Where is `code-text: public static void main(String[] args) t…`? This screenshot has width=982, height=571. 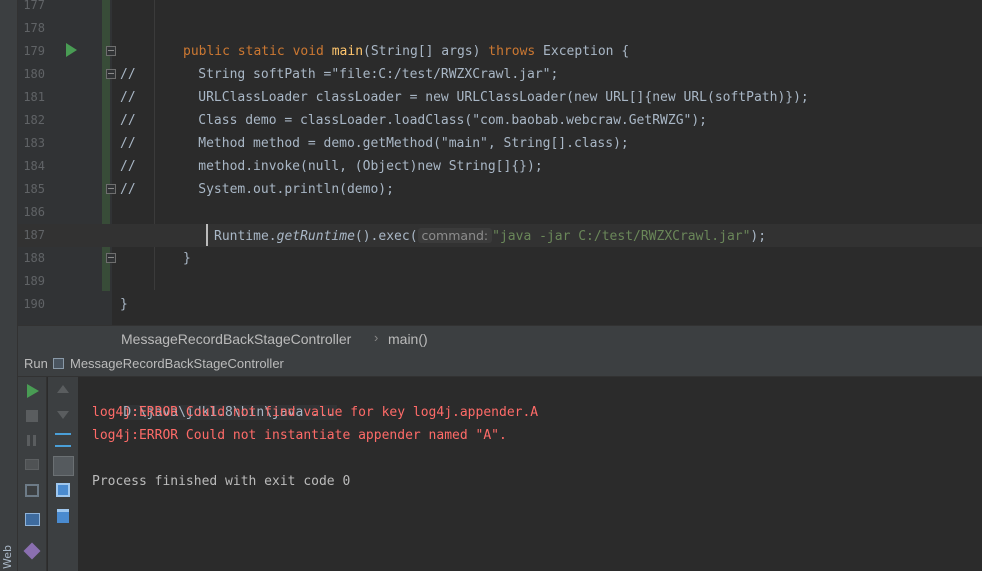
code-text: public static void main(String[] args) t… is located at coordinates (406, 51).